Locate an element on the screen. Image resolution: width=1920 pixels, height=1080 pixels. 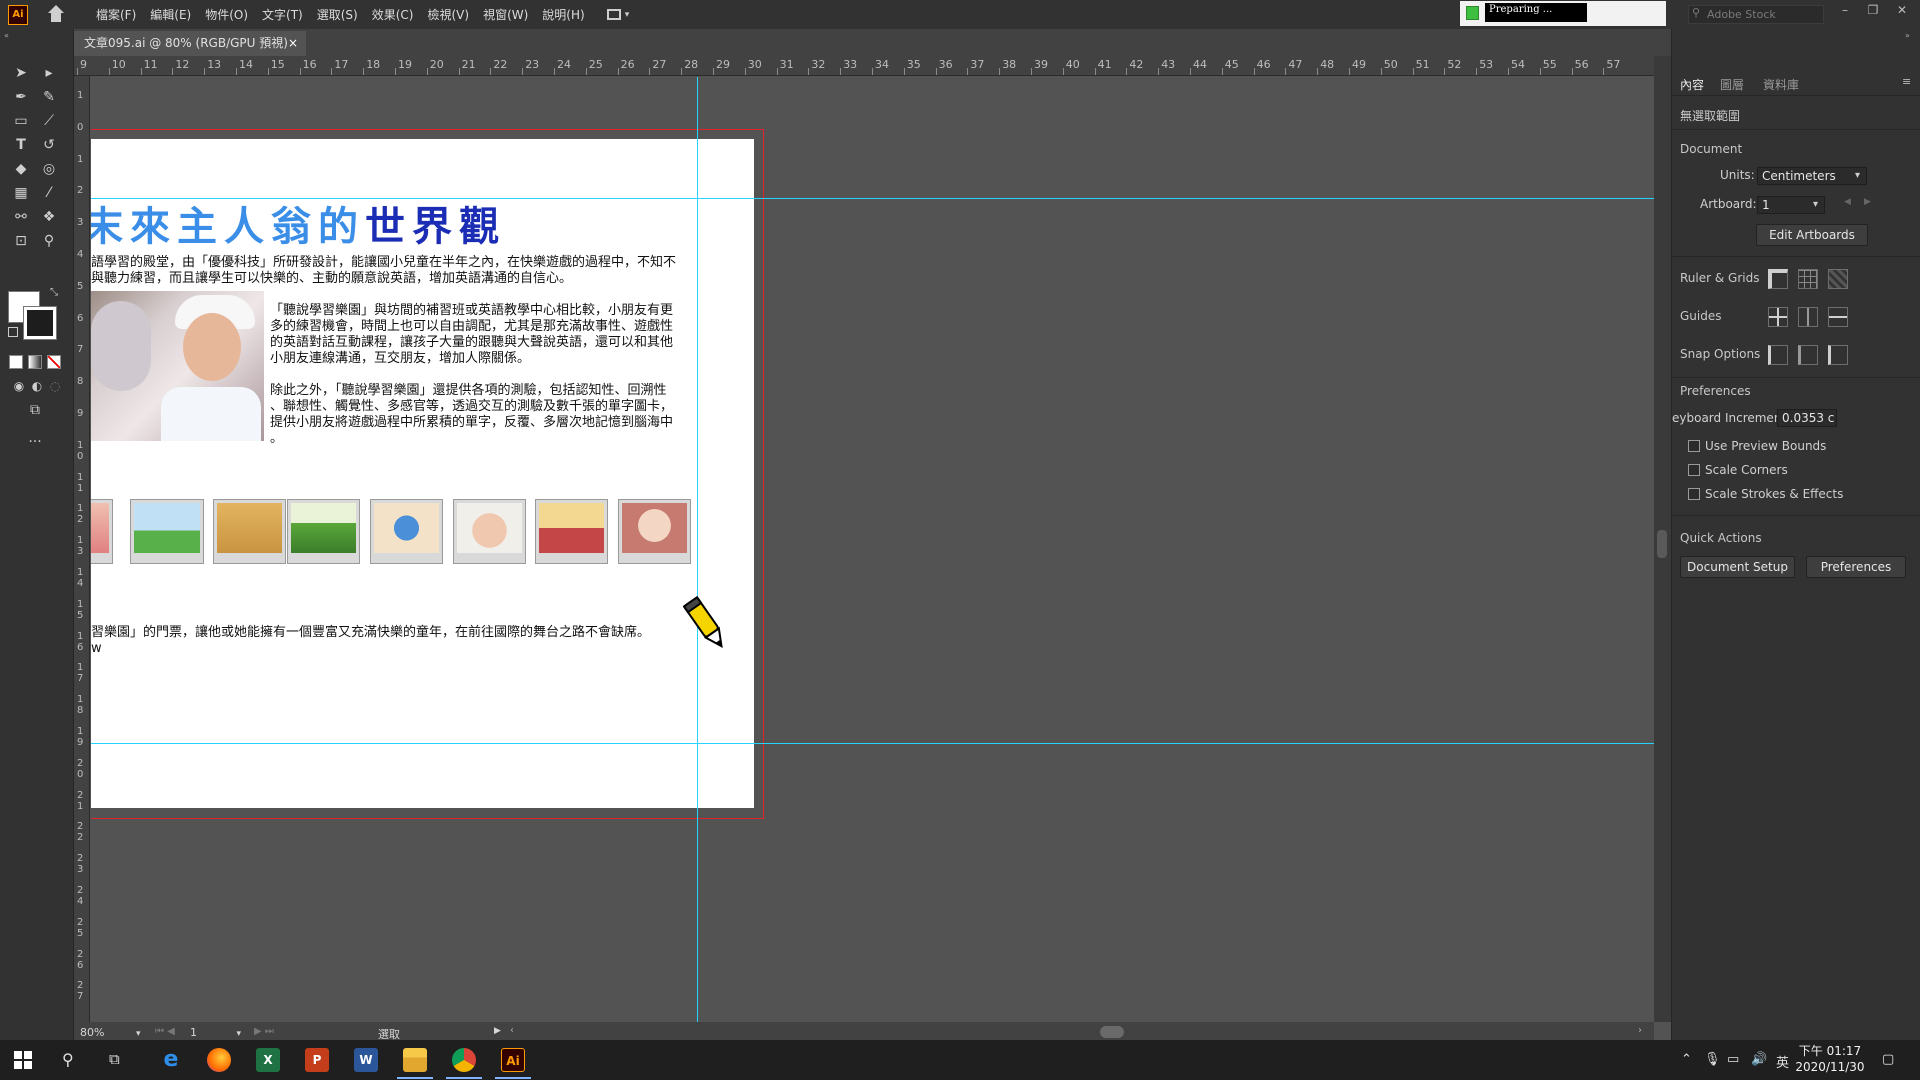
stroke-color-swatch is located at coordinates (40, 323).